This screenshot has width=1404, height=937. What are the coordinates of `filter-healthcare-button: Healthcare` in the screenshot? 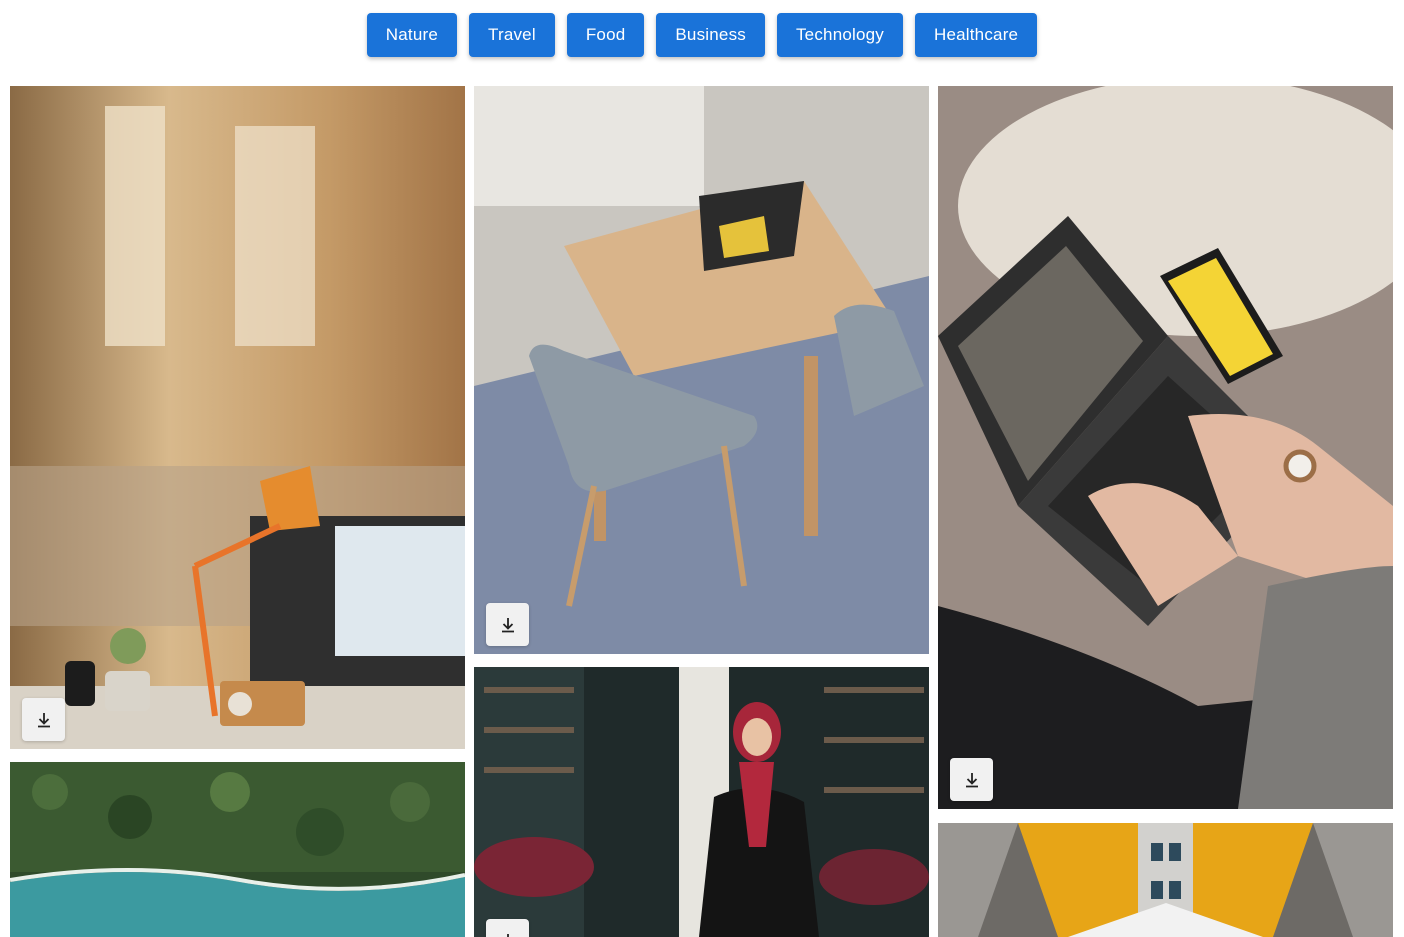 It's located at (976, 35).